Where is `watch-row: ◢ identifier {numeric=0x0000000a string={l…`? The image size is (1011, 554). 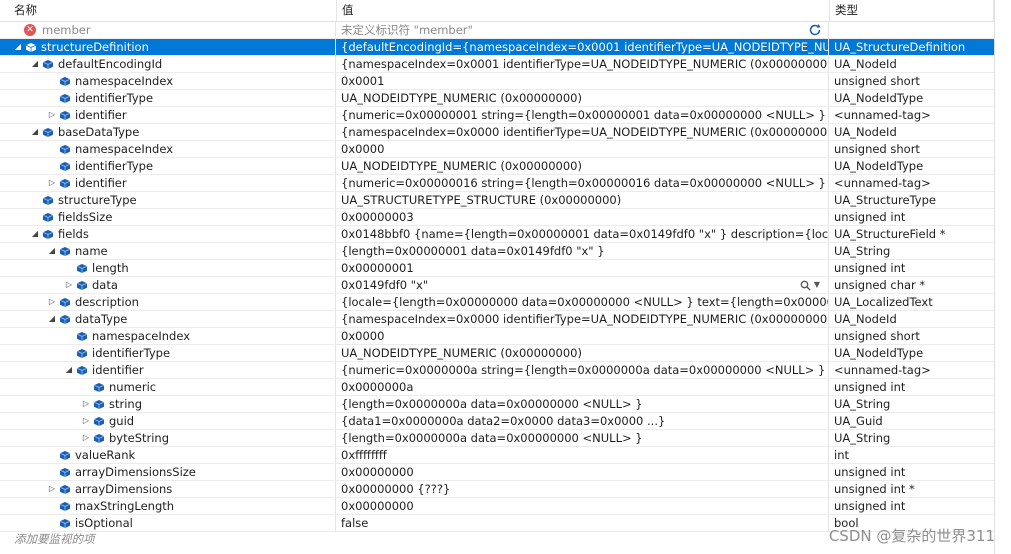
watch-row: ◢ identifier {numeric=0x0000000a string={l… is located at coordinates (505, 370).